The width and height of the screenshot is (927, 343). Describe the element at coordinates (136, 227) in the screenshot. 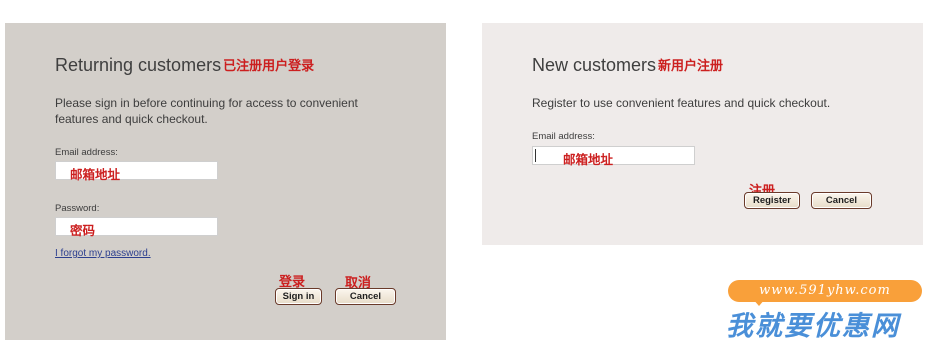

I see `password-input: 密码` at that location.